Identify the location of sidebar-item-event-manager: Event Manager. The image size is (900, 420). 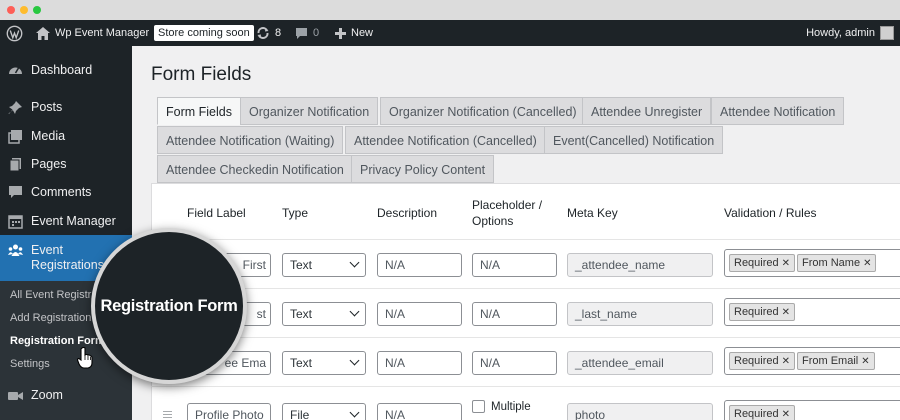
(66, 221).